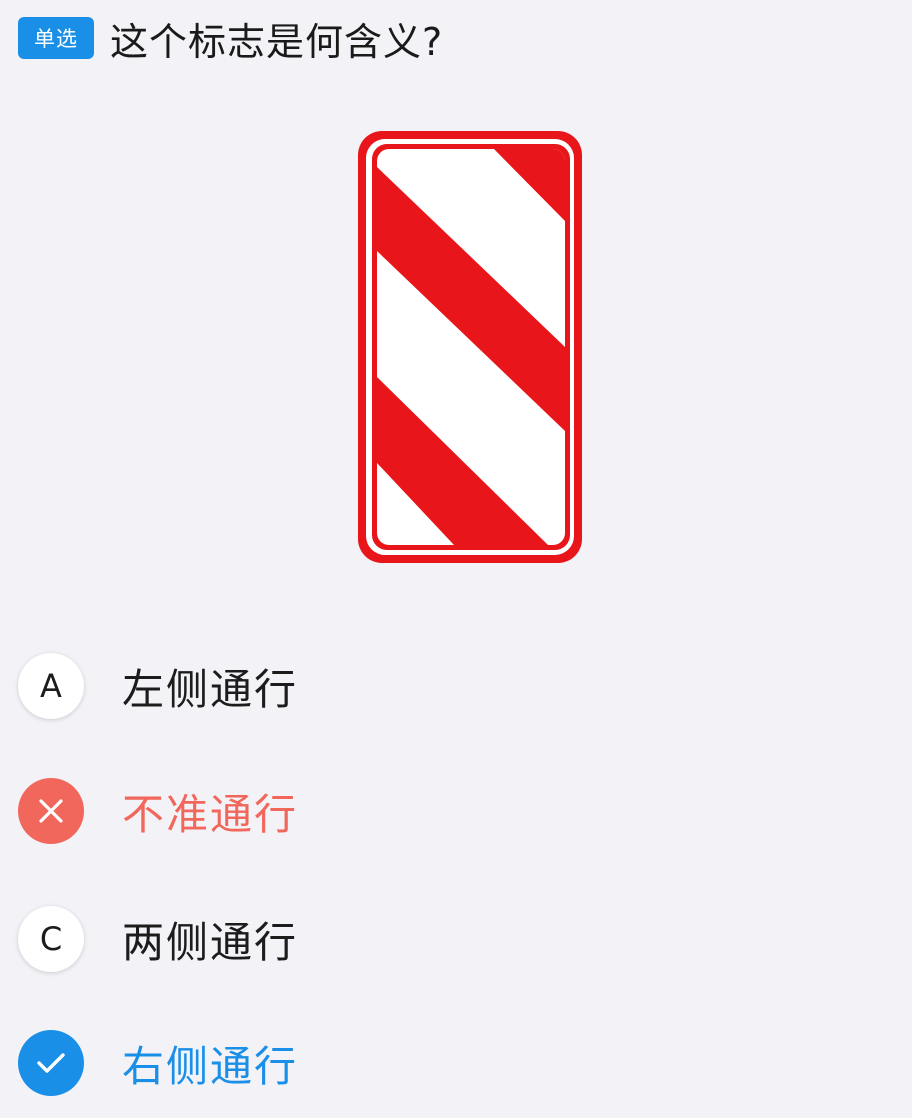 The height and width of the screenshot is (1118, 912). What do you see at coordinates (458, 686) in the screenshot?
I see `option-a: A 左侧通行` at bounding box center [458, 686].